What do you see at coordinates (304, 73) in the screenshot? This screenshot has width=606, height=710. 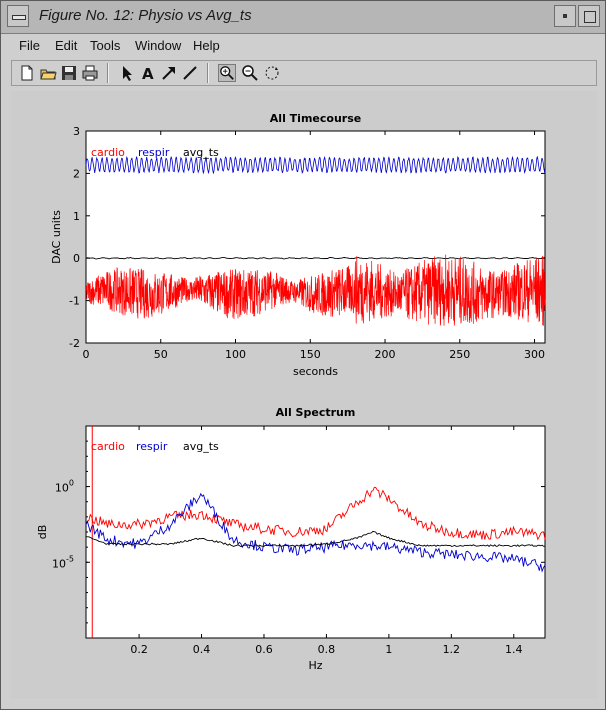 I see `toolbar: A` at bounding box center [304, 73].